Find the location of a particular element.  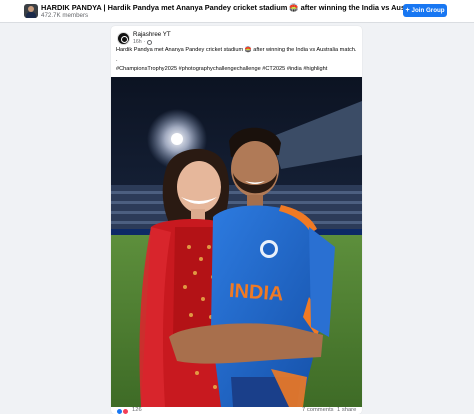

post-meta: 16h · is located at coordinates (143, 42).